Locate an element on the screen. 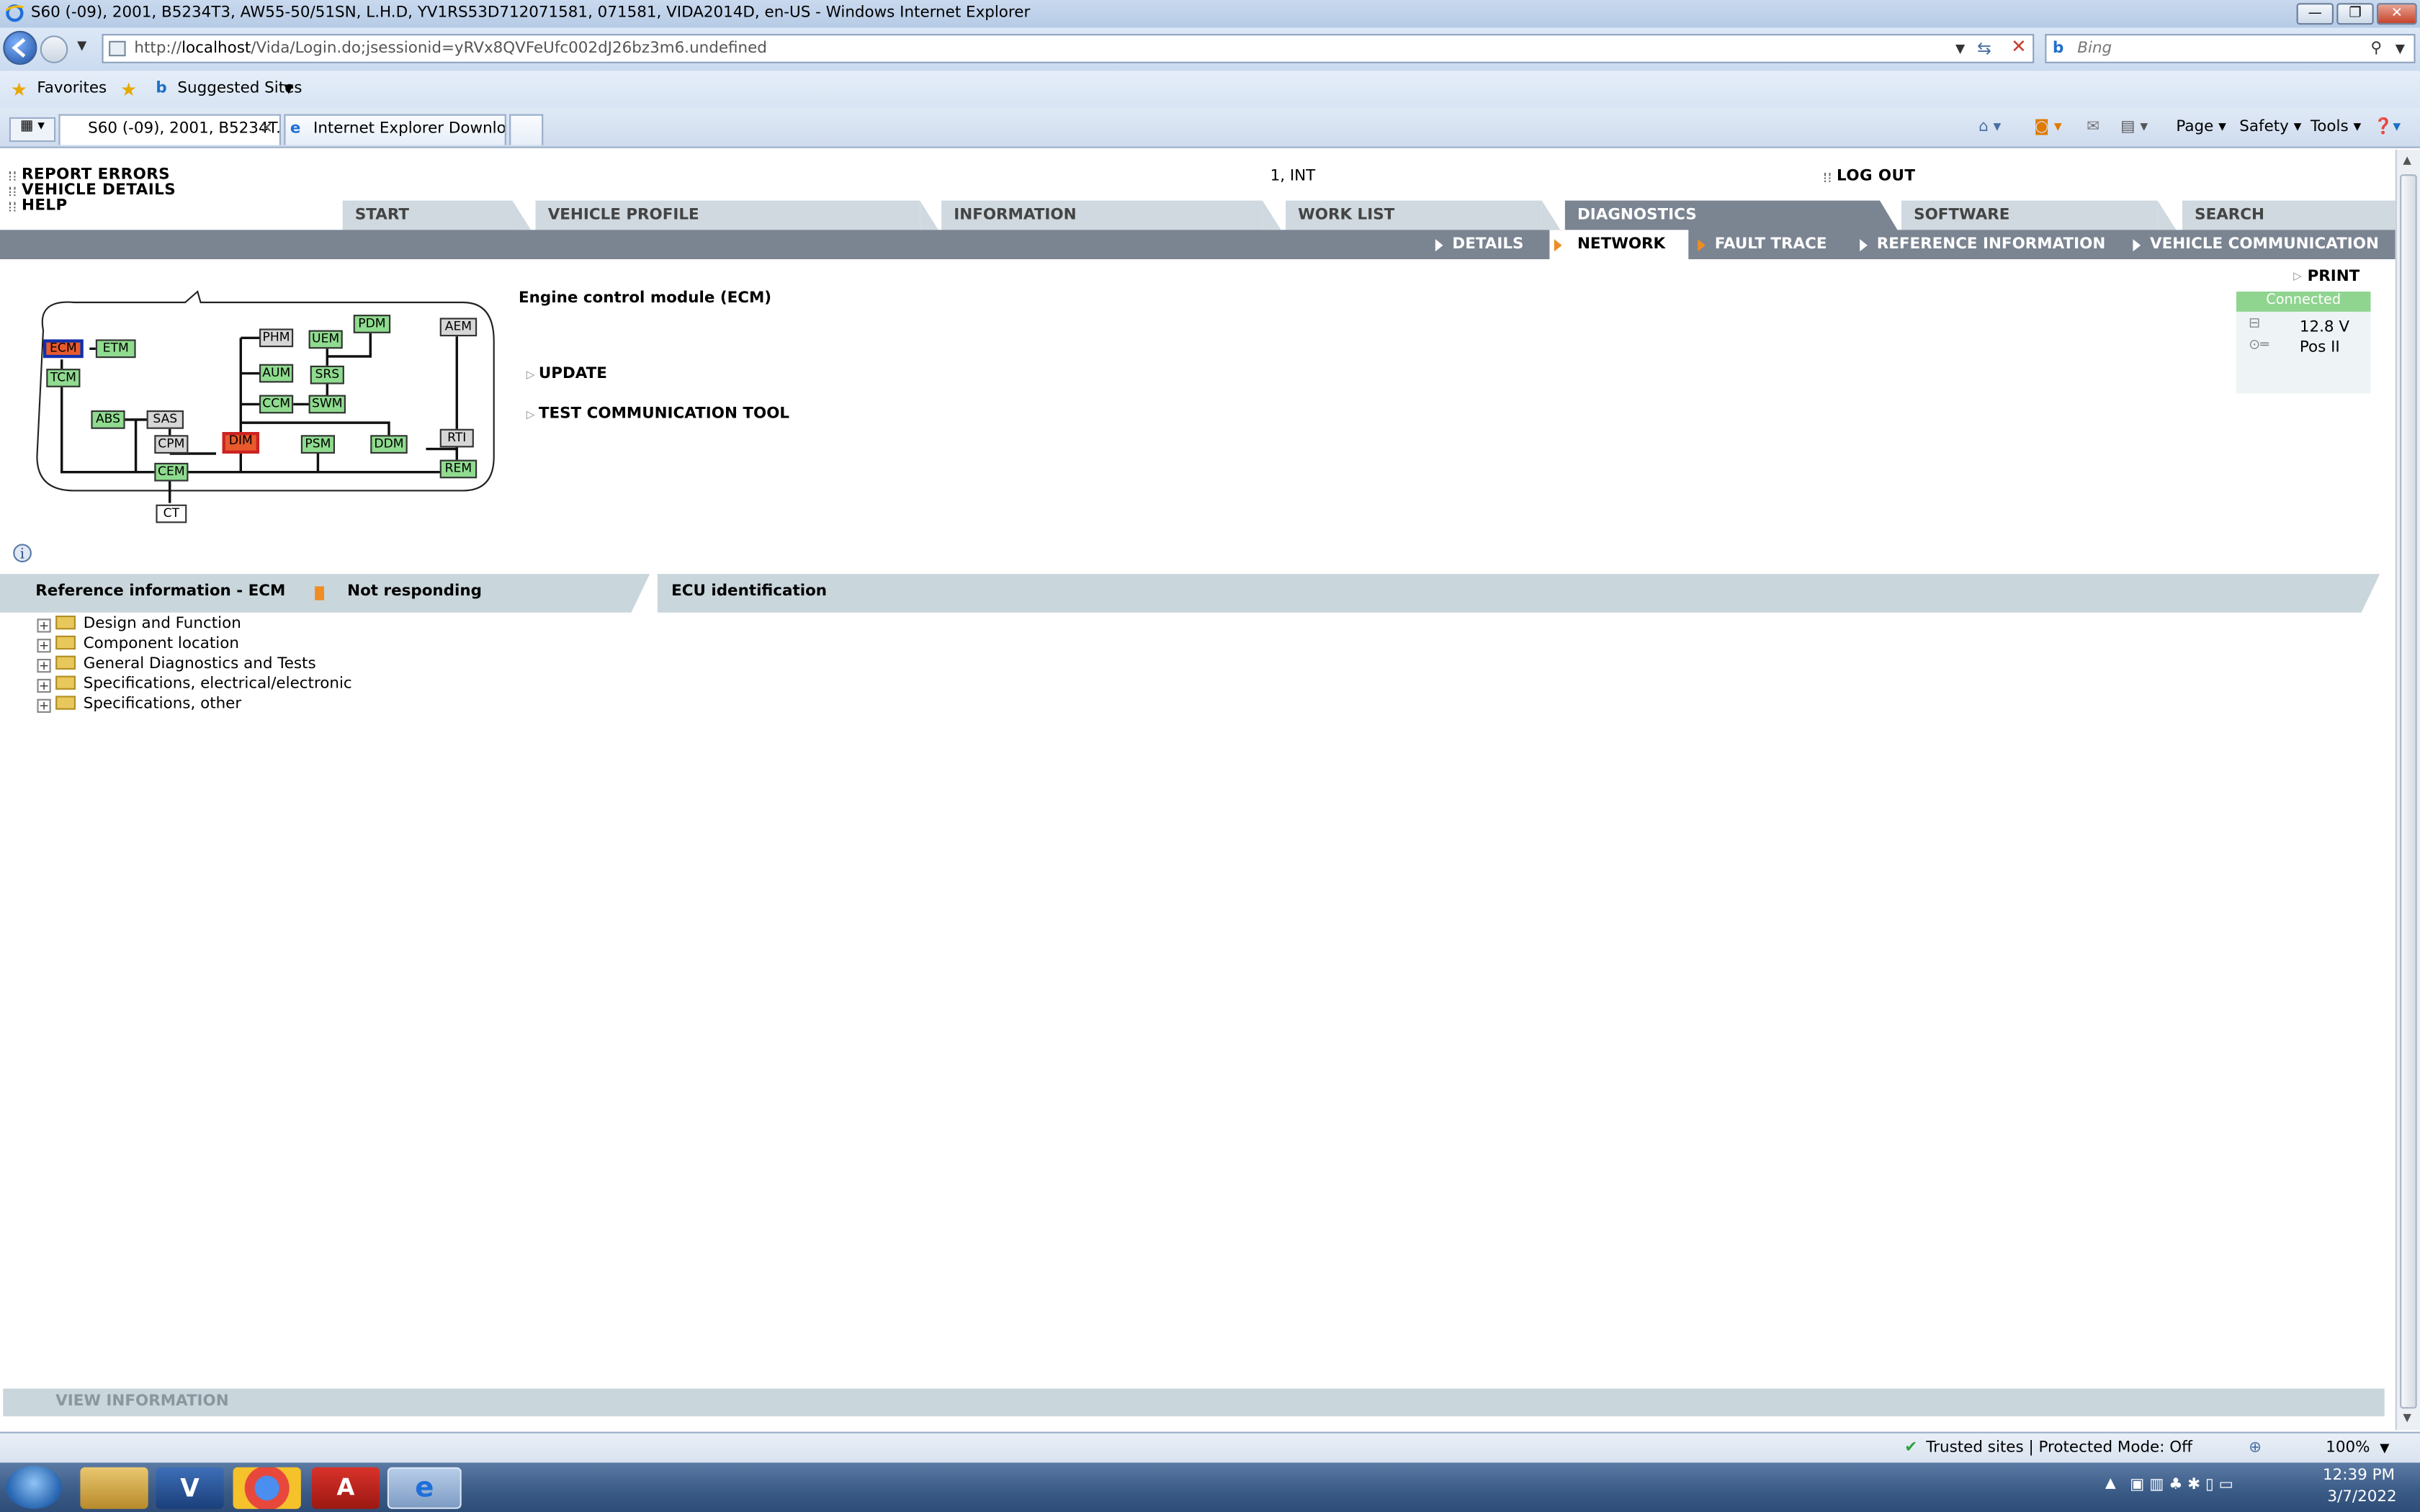 Image resolution: width=2420 pixels, height=1512 pixels. tab-vehicle-profile: VEHICLE PROFILE is located at coordinates (736, 215).